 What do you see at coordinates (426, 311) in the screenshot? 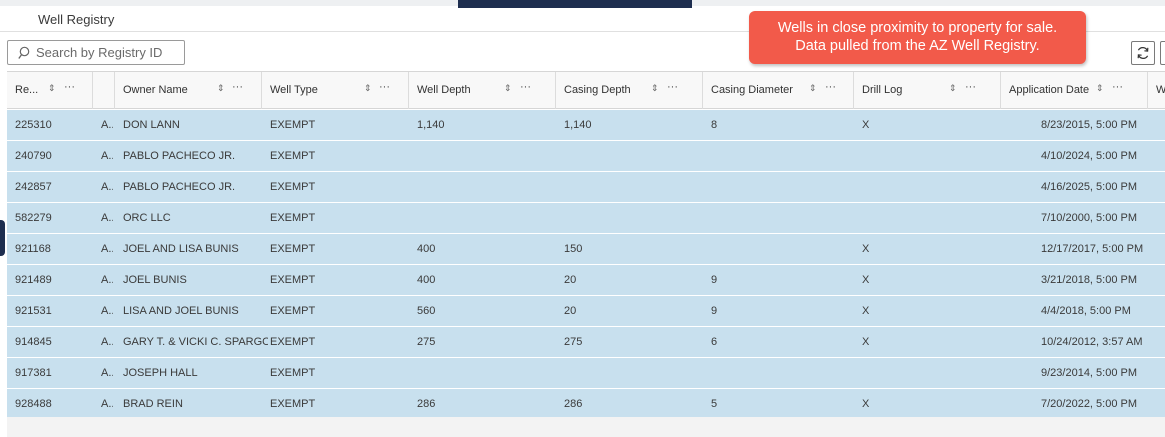
I see `cell-depth: 560` at bounding box center [426, 311].